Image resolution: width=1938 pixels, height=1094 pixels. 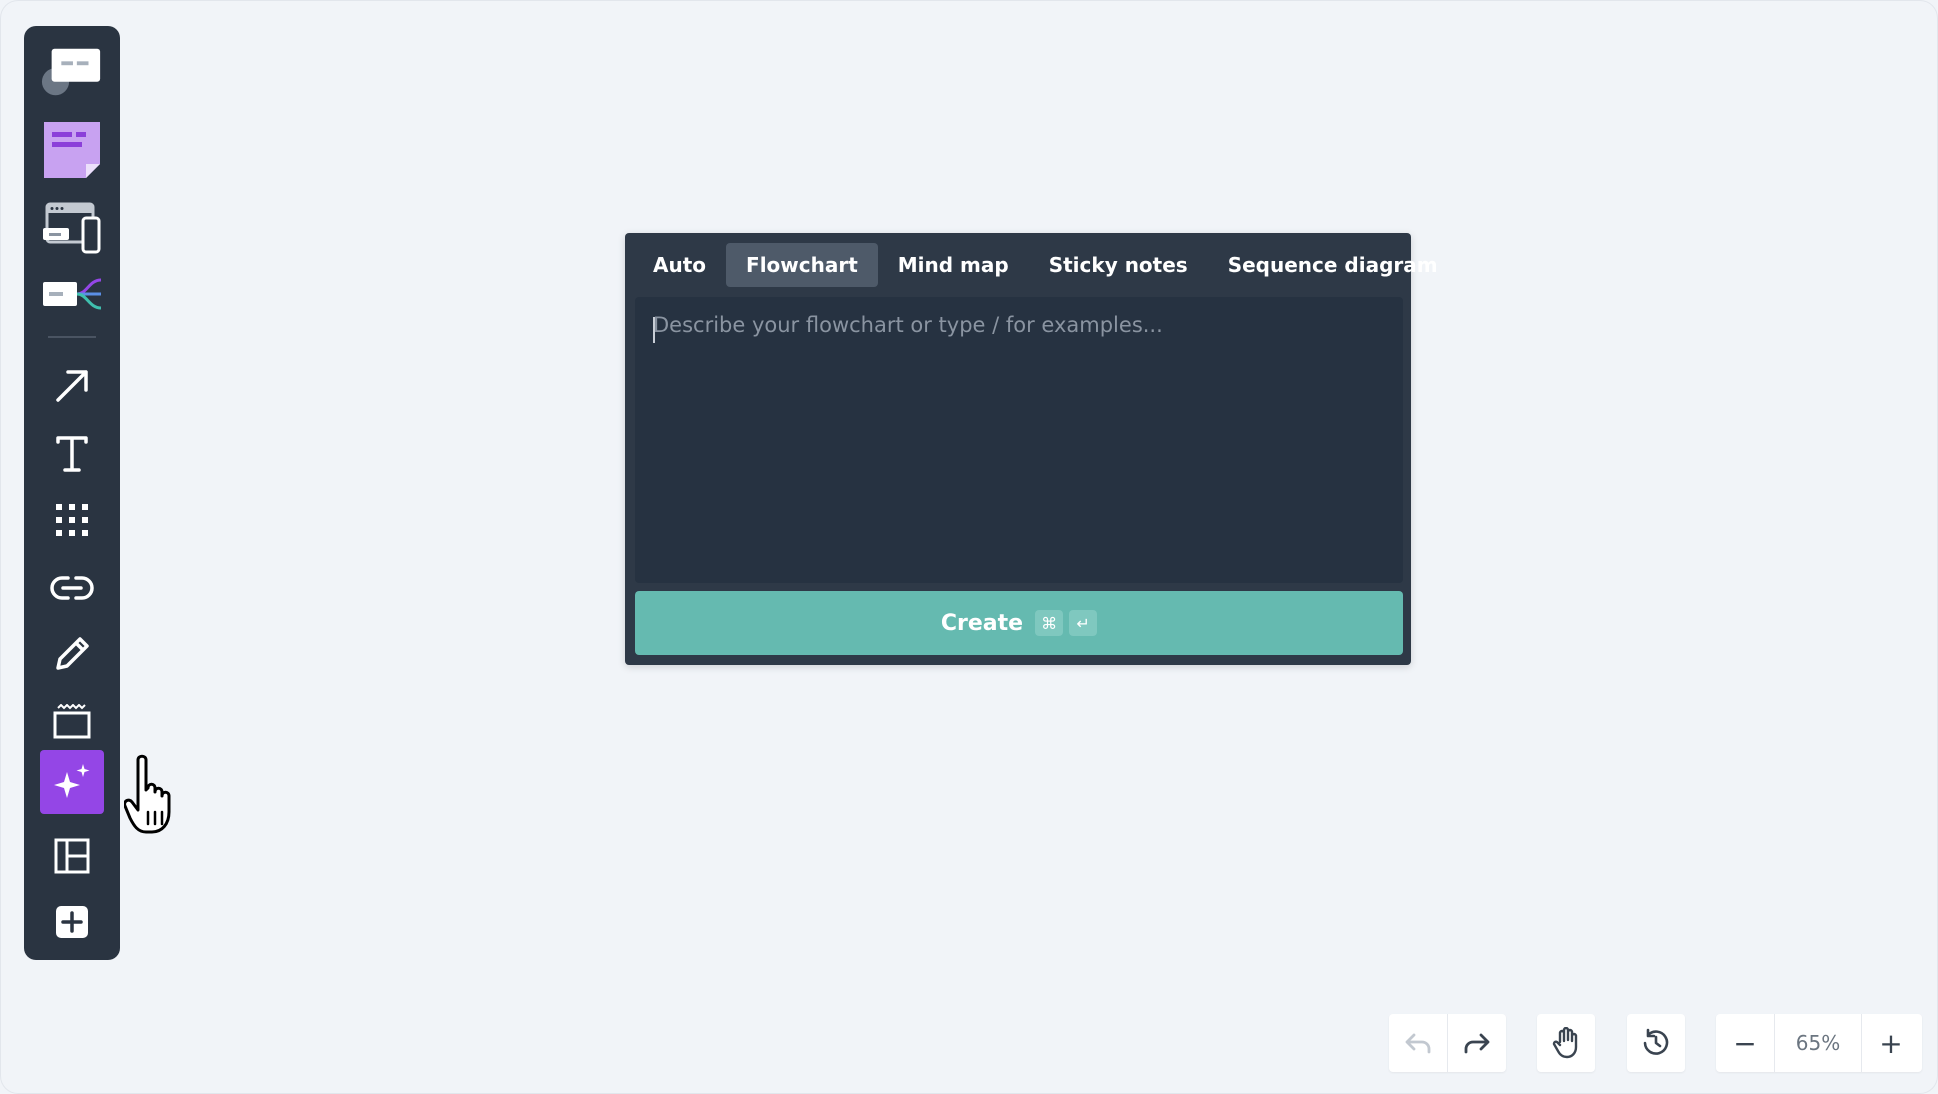 I want to click on minus-icon: −, so click(x=1745, y=1043).